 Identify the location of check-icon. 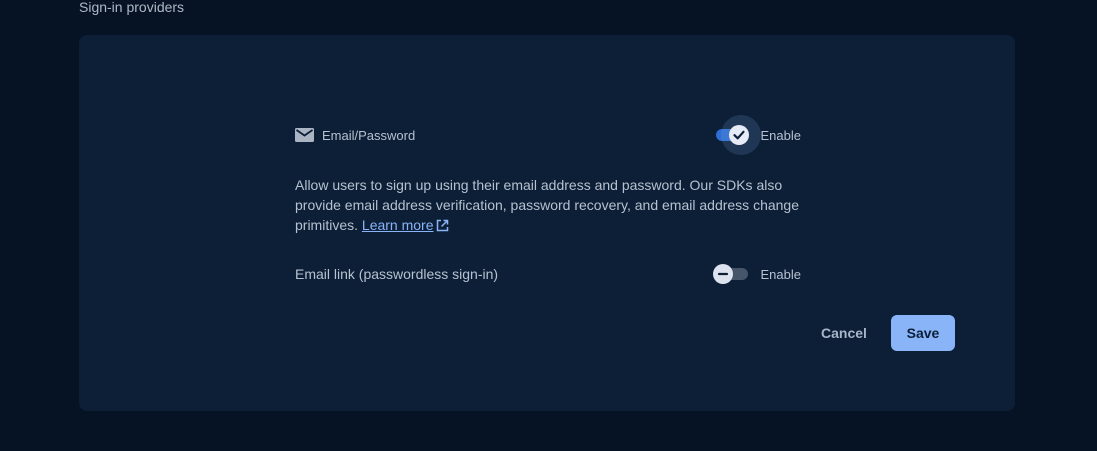
(738, 135).